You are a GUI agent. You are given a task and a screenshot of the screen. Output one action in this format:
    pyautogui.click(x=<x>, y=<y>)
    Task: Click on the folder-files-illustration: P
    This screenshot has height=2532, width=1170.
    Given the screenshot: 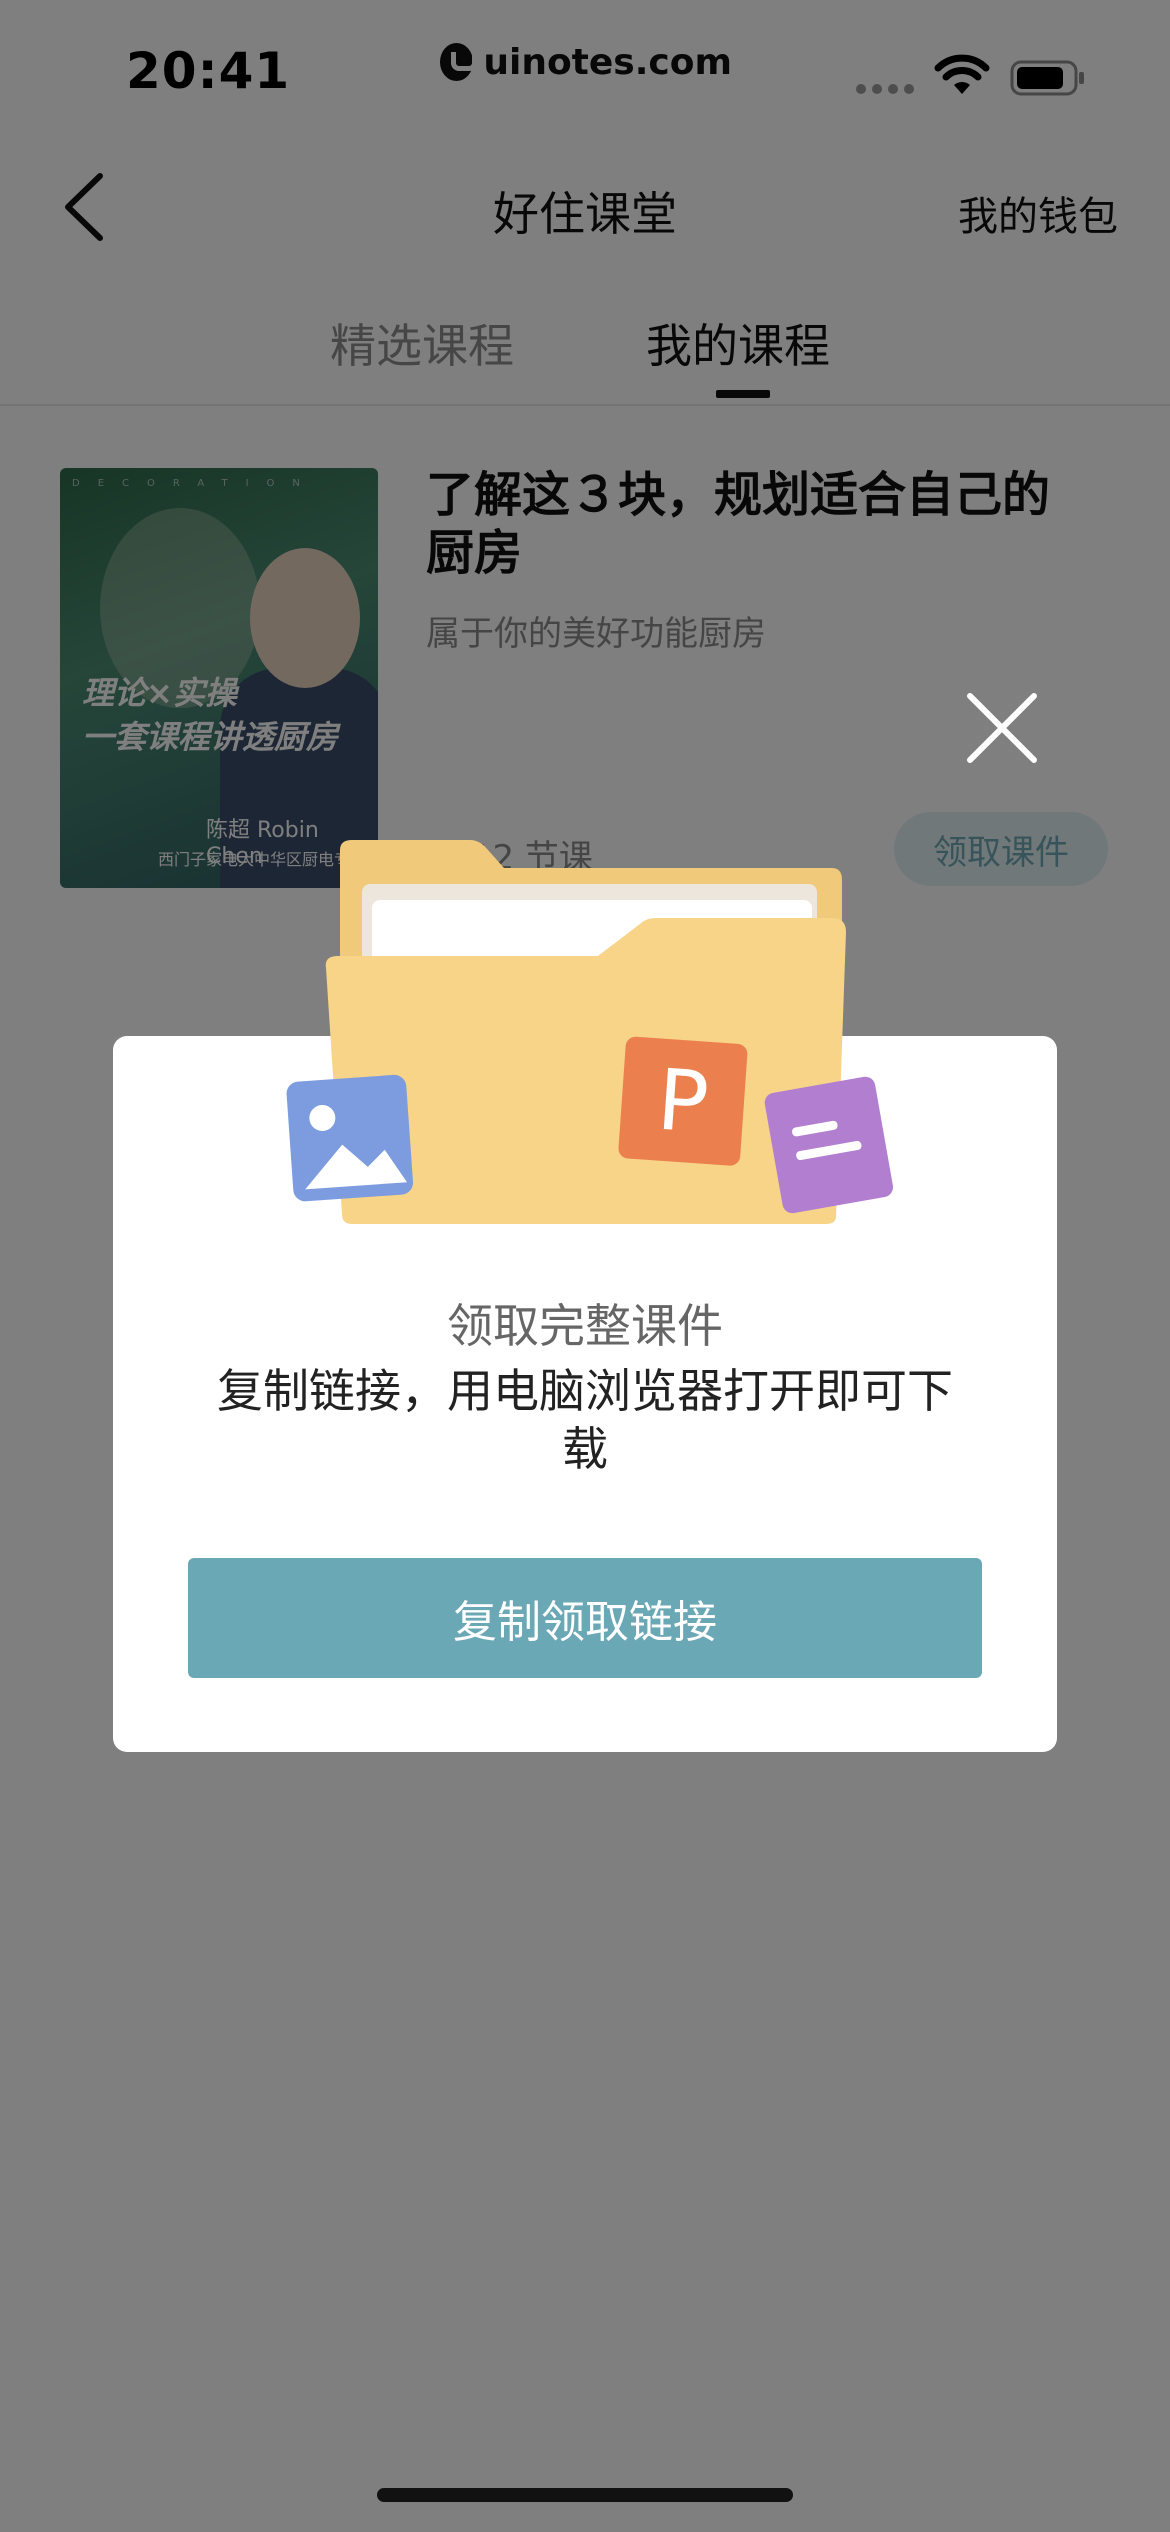 What is the action you would take?
    pyautogui.click(x=590, y=1032)
    